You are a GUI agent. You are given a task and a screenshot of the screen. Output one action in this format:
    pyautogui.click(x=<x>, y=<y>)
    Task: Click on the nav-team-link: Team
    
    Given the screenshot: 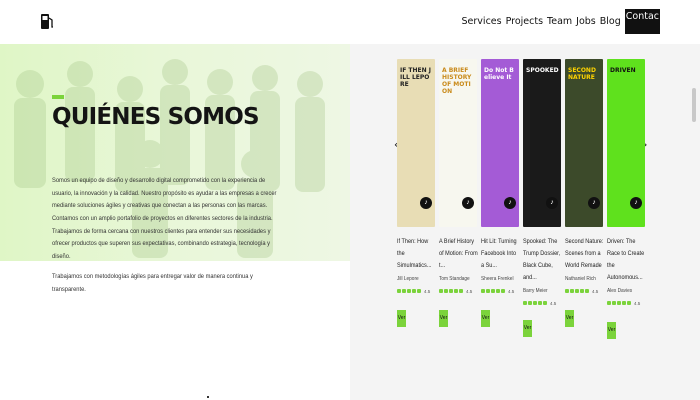 What is the action you would take?
    pyautogui.click(x=559, y=21)
    